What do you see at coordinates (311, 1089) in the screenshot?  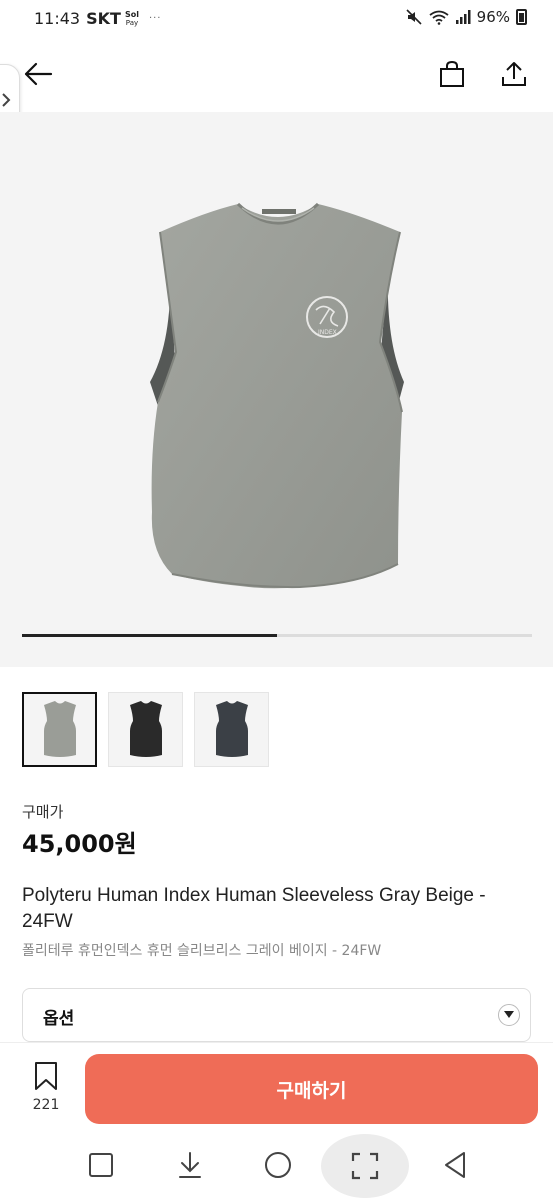 I see `buy-button: 구매하기` at bounding box center [311, 1089].